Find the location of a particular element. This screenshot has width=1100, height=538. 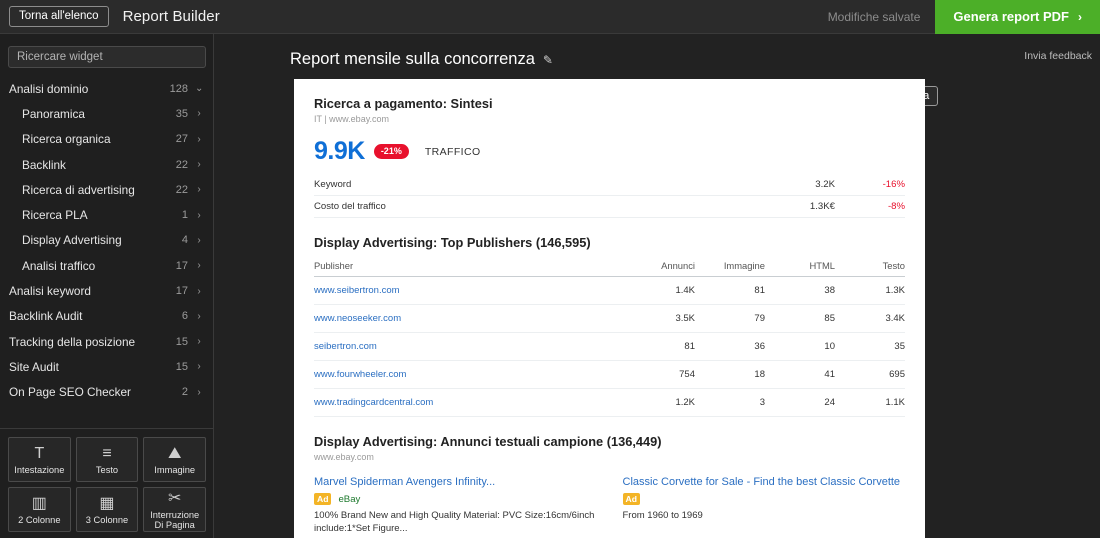

three-columns-icon: ▦ is located at coordinates (107, 503).